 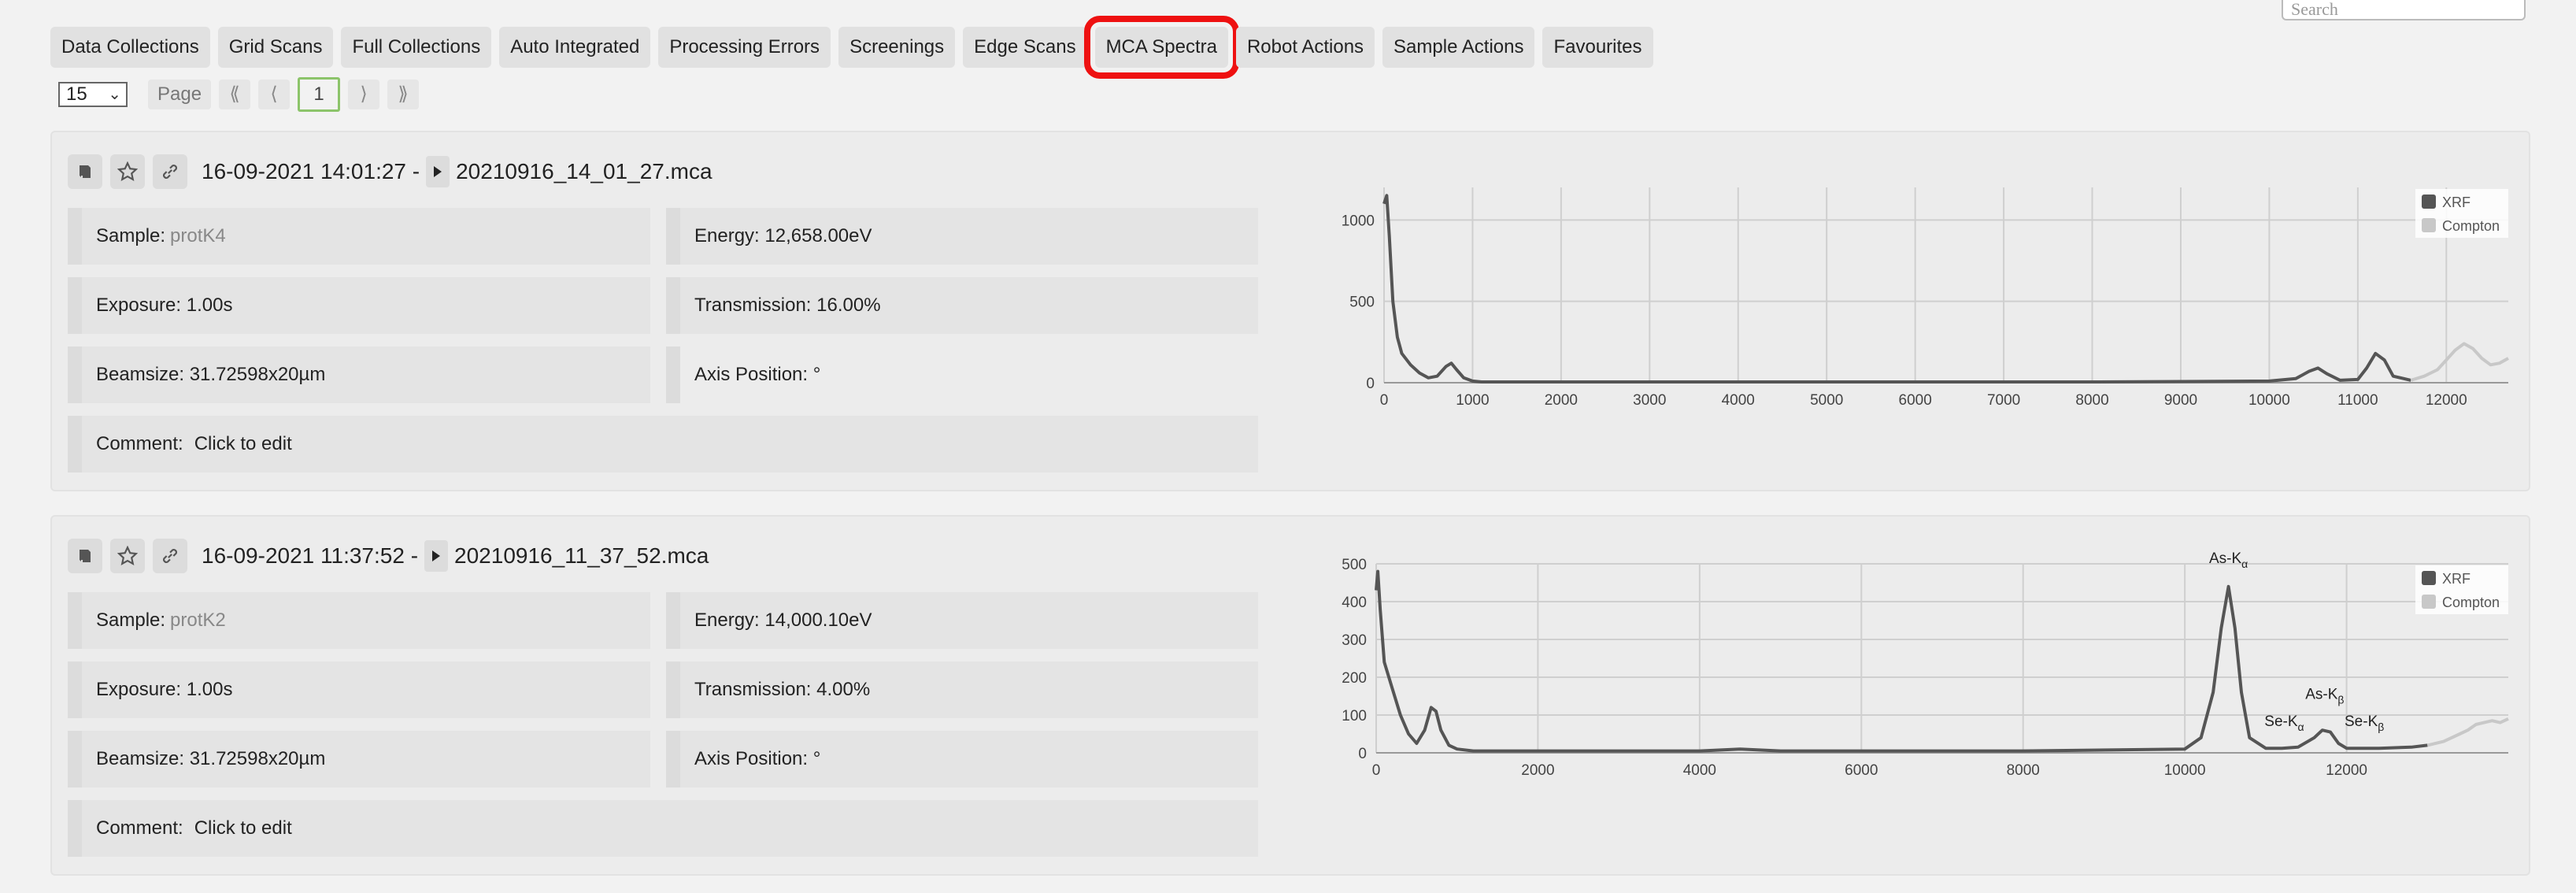 What do you see at coordinates (198, 620) in the screenshot?
I see `sample-value: protK2` at bounding box center [198, 620].